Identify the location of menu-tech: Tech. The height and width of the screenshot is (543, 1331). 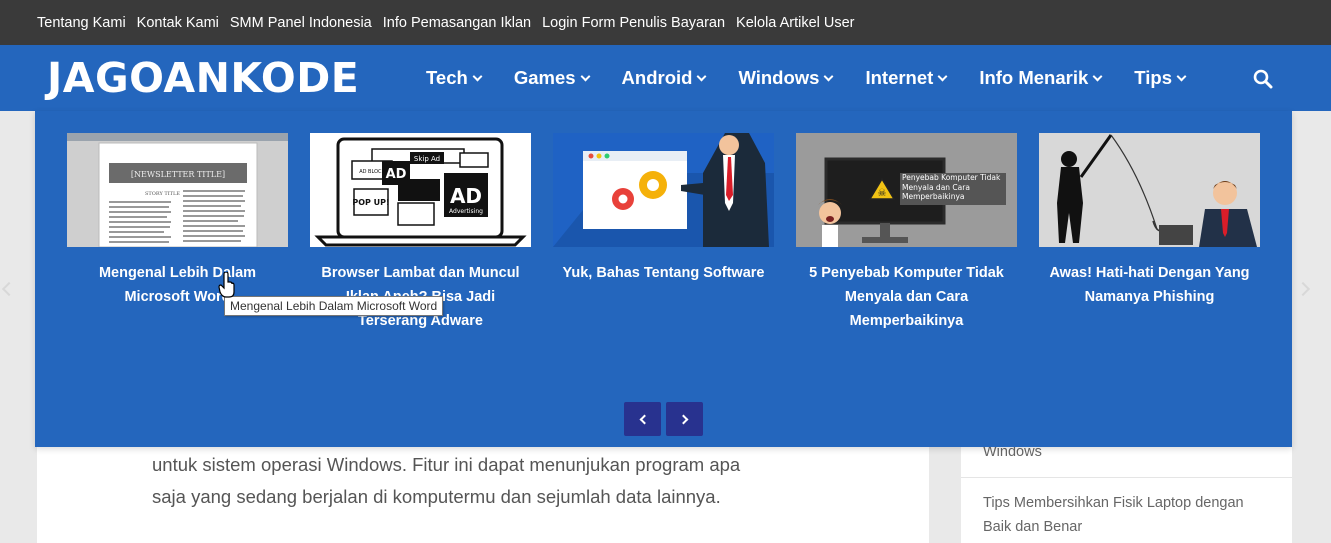
(454, 78).